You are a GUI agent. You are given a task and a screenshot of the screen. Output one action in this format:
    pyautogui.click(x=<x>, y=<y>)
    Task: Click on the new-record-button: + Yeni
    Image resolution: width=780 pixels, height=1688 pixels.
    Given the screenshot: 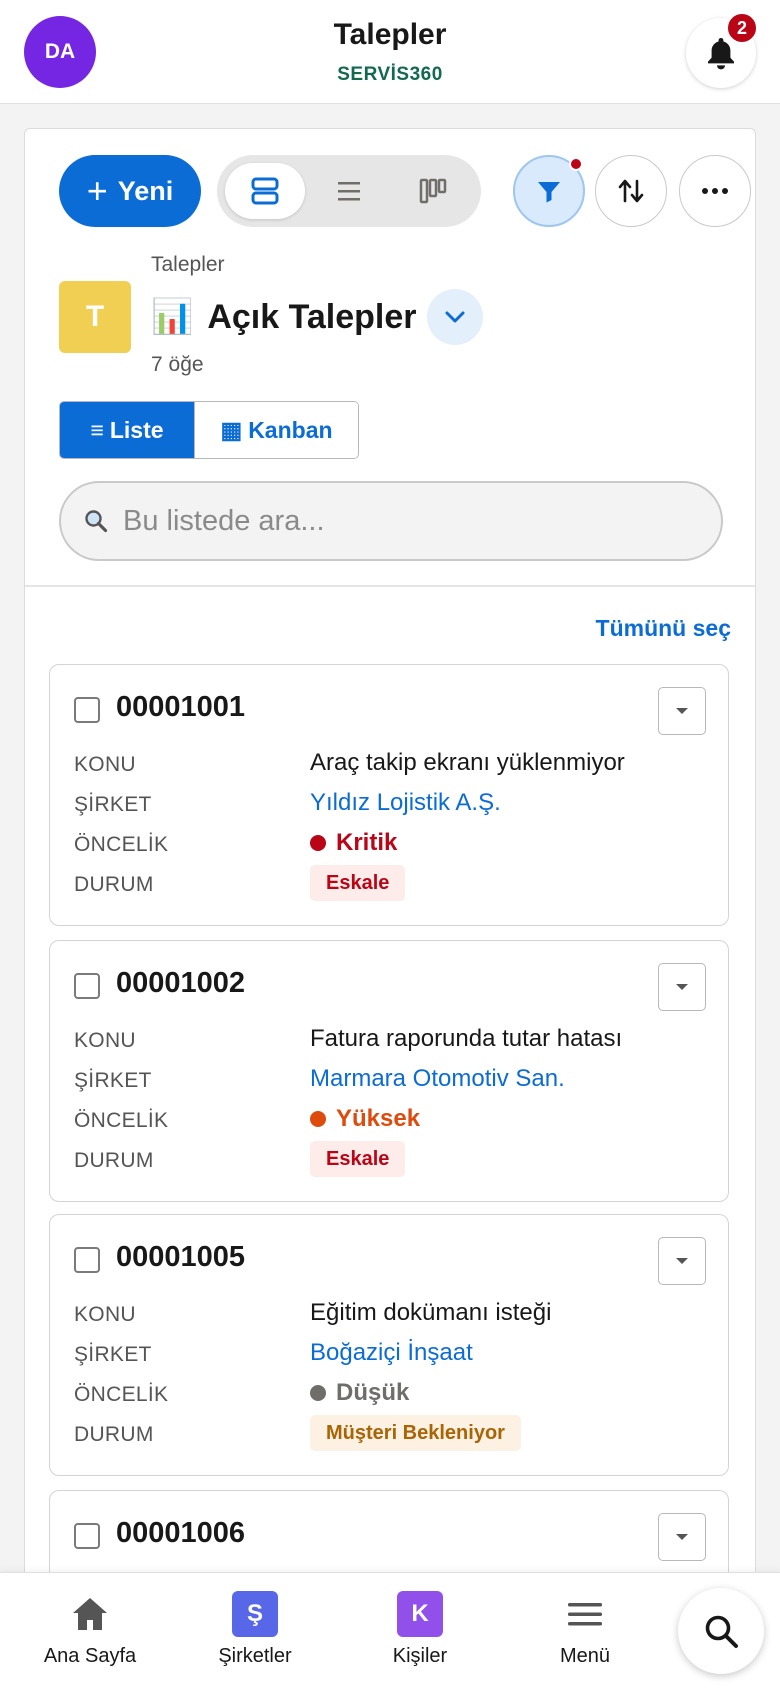 What is the action you would take?
    pyautogui.click(x=130, y=191)
    